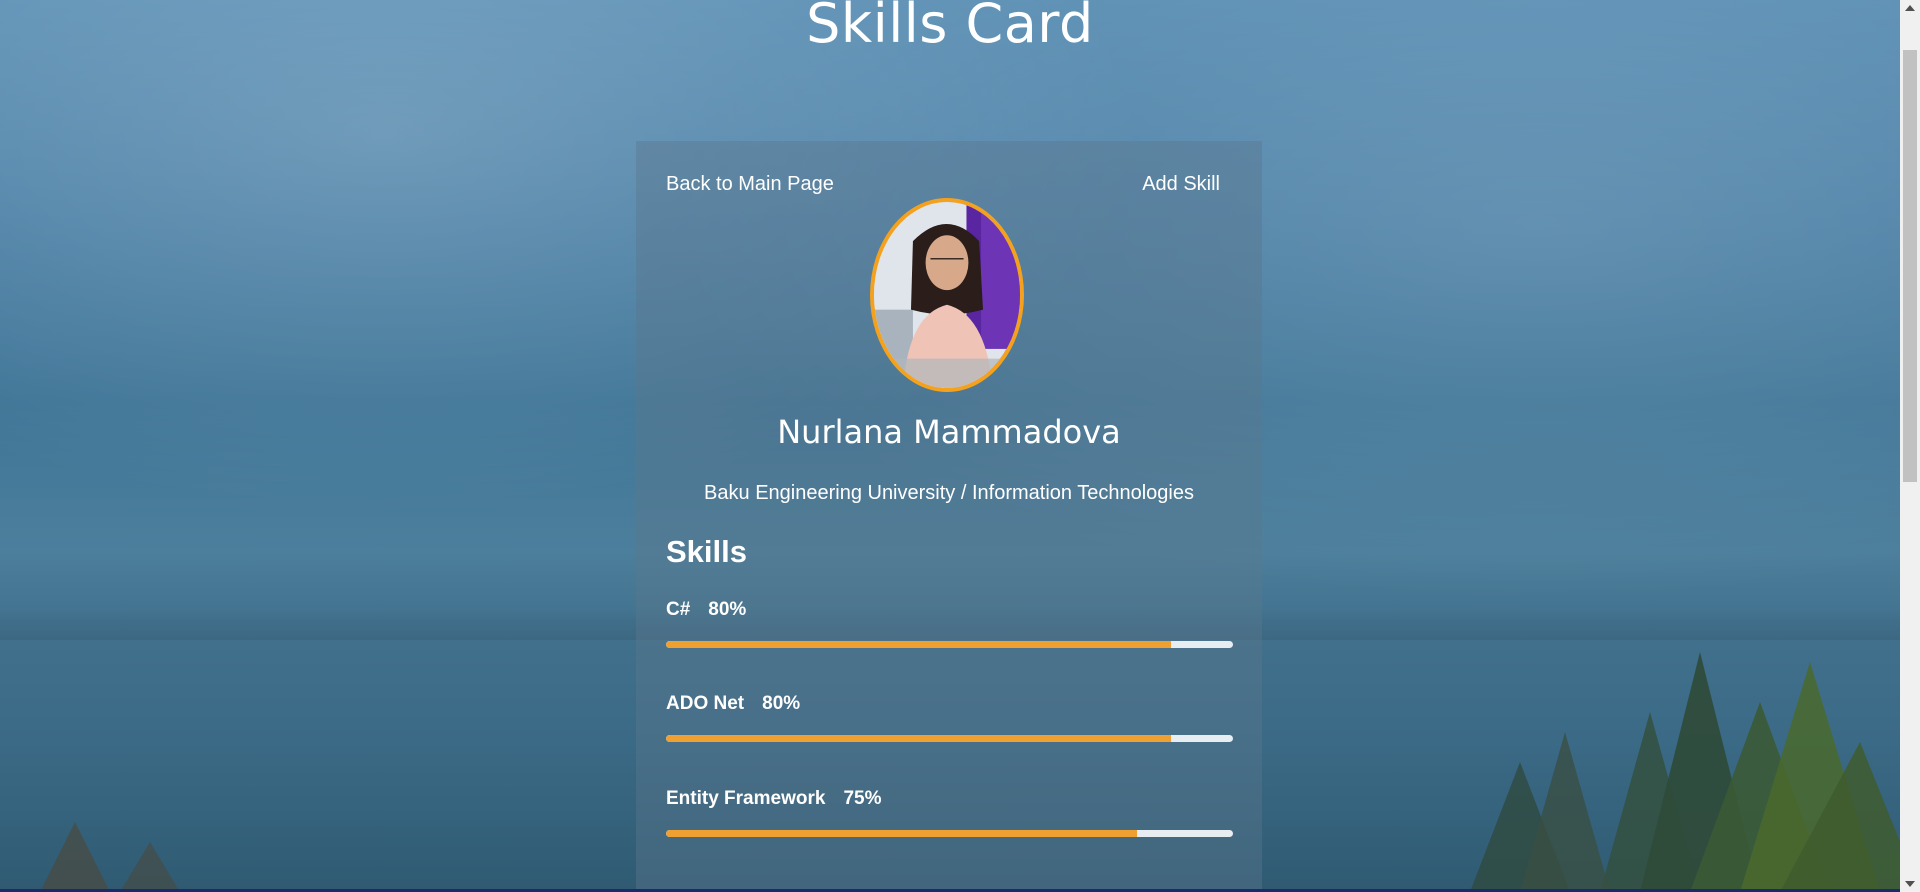  I want to click on skill-name: C#, so click(678, 609).